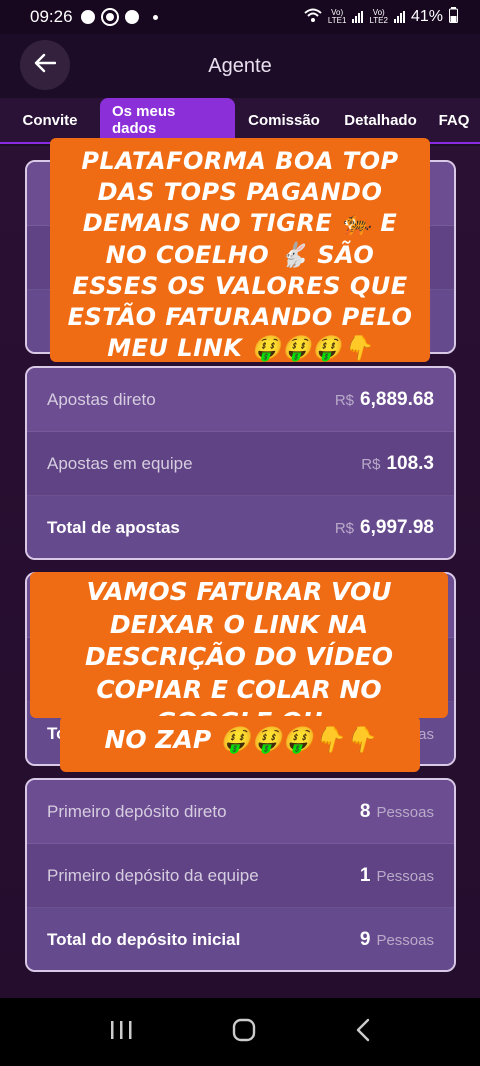 This screenshot has height=1066, width=480. What do you see at coordinates (167, 120) in the screenshot?
I see `tab-os-meus-dados: Os meus dados` at bounding box center [167, 120].